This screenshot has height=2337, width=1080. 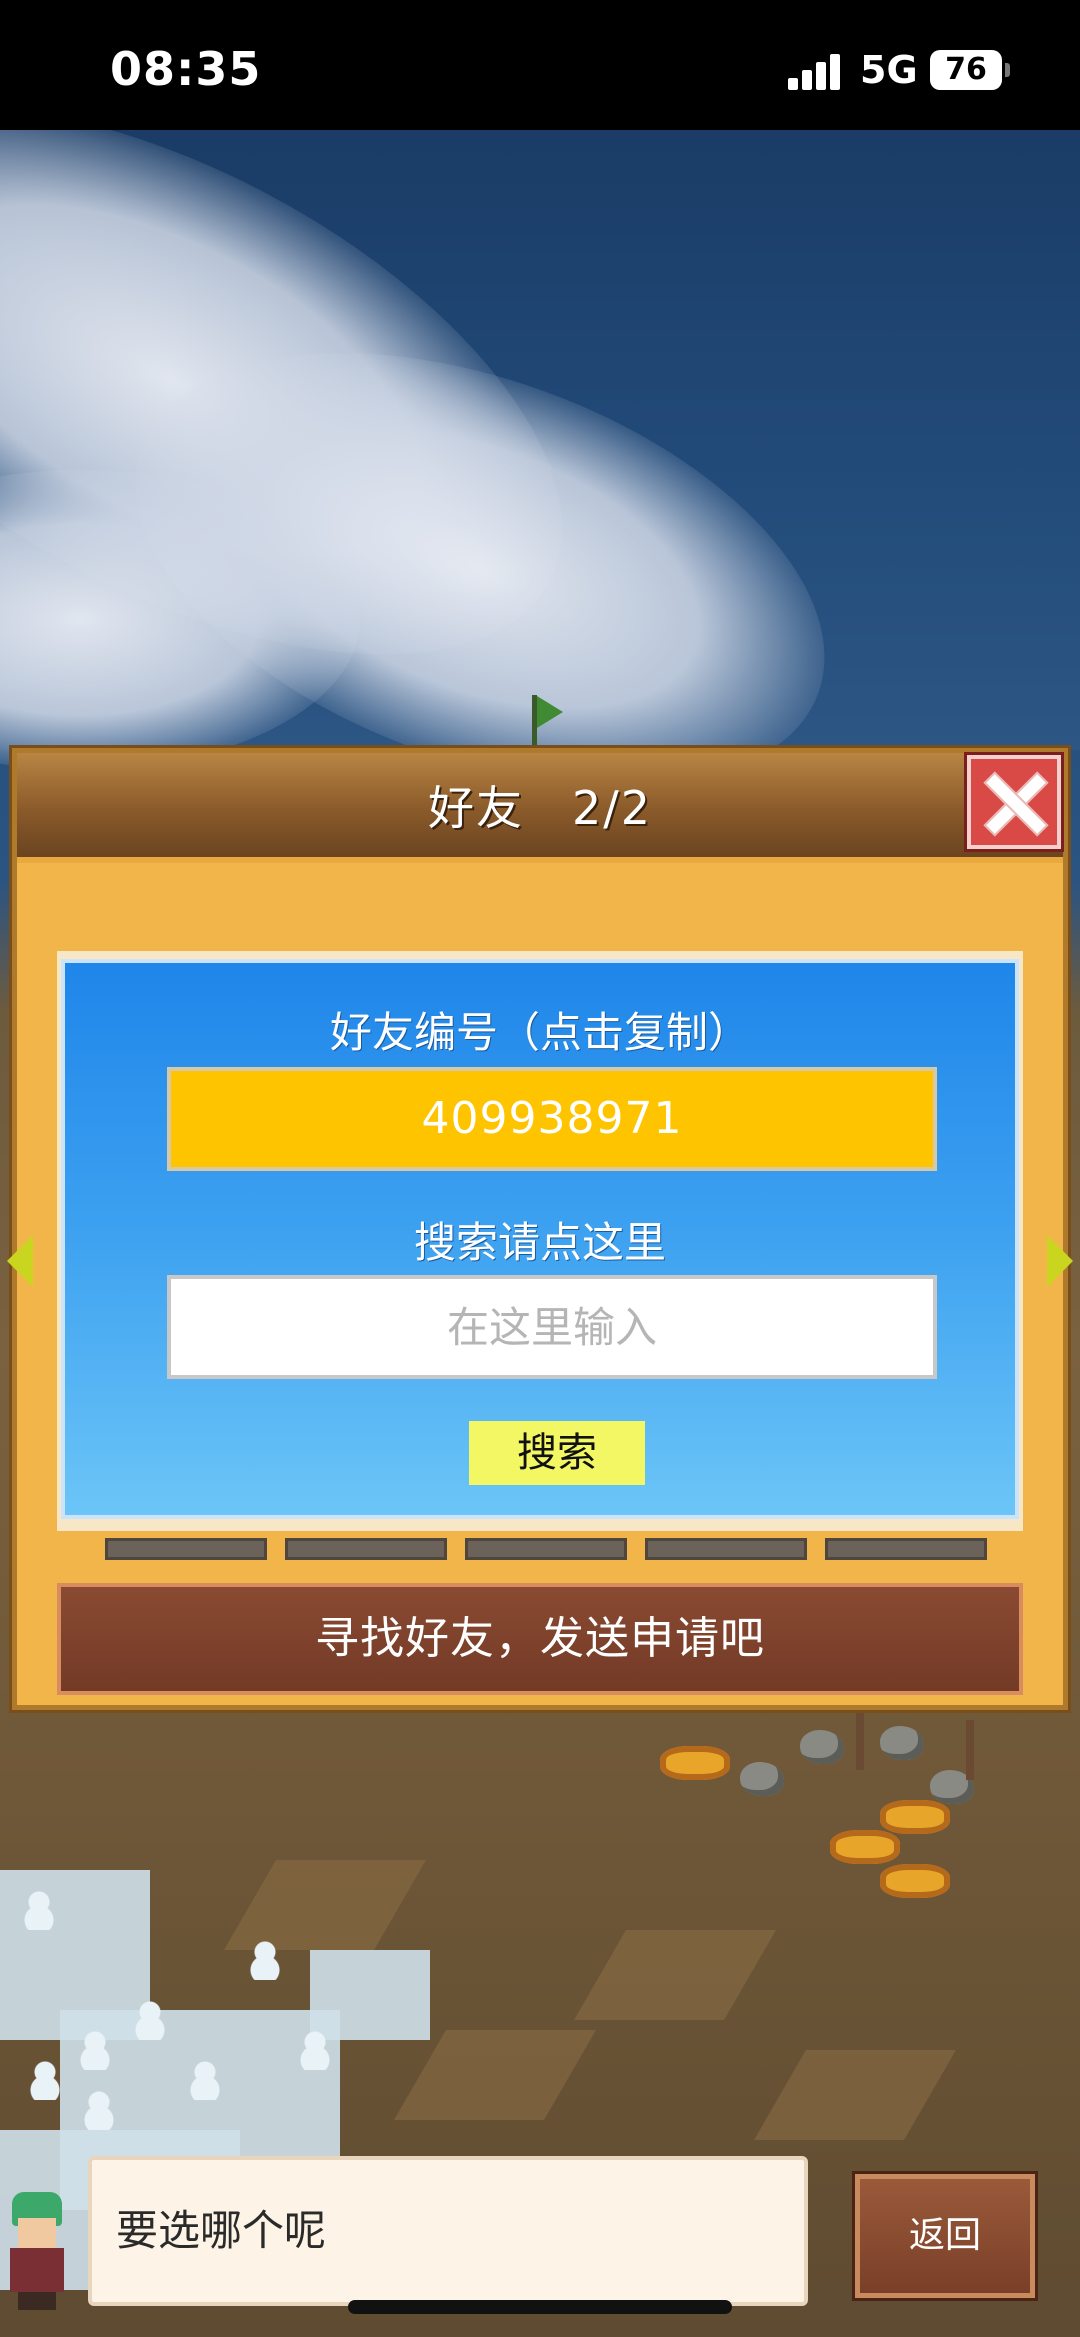 What do you see at coordinates (539, 1032) in the screenshot?
I see `friend-id-label: 好友编号（点击复制）` at bounding box center [539, 1032].